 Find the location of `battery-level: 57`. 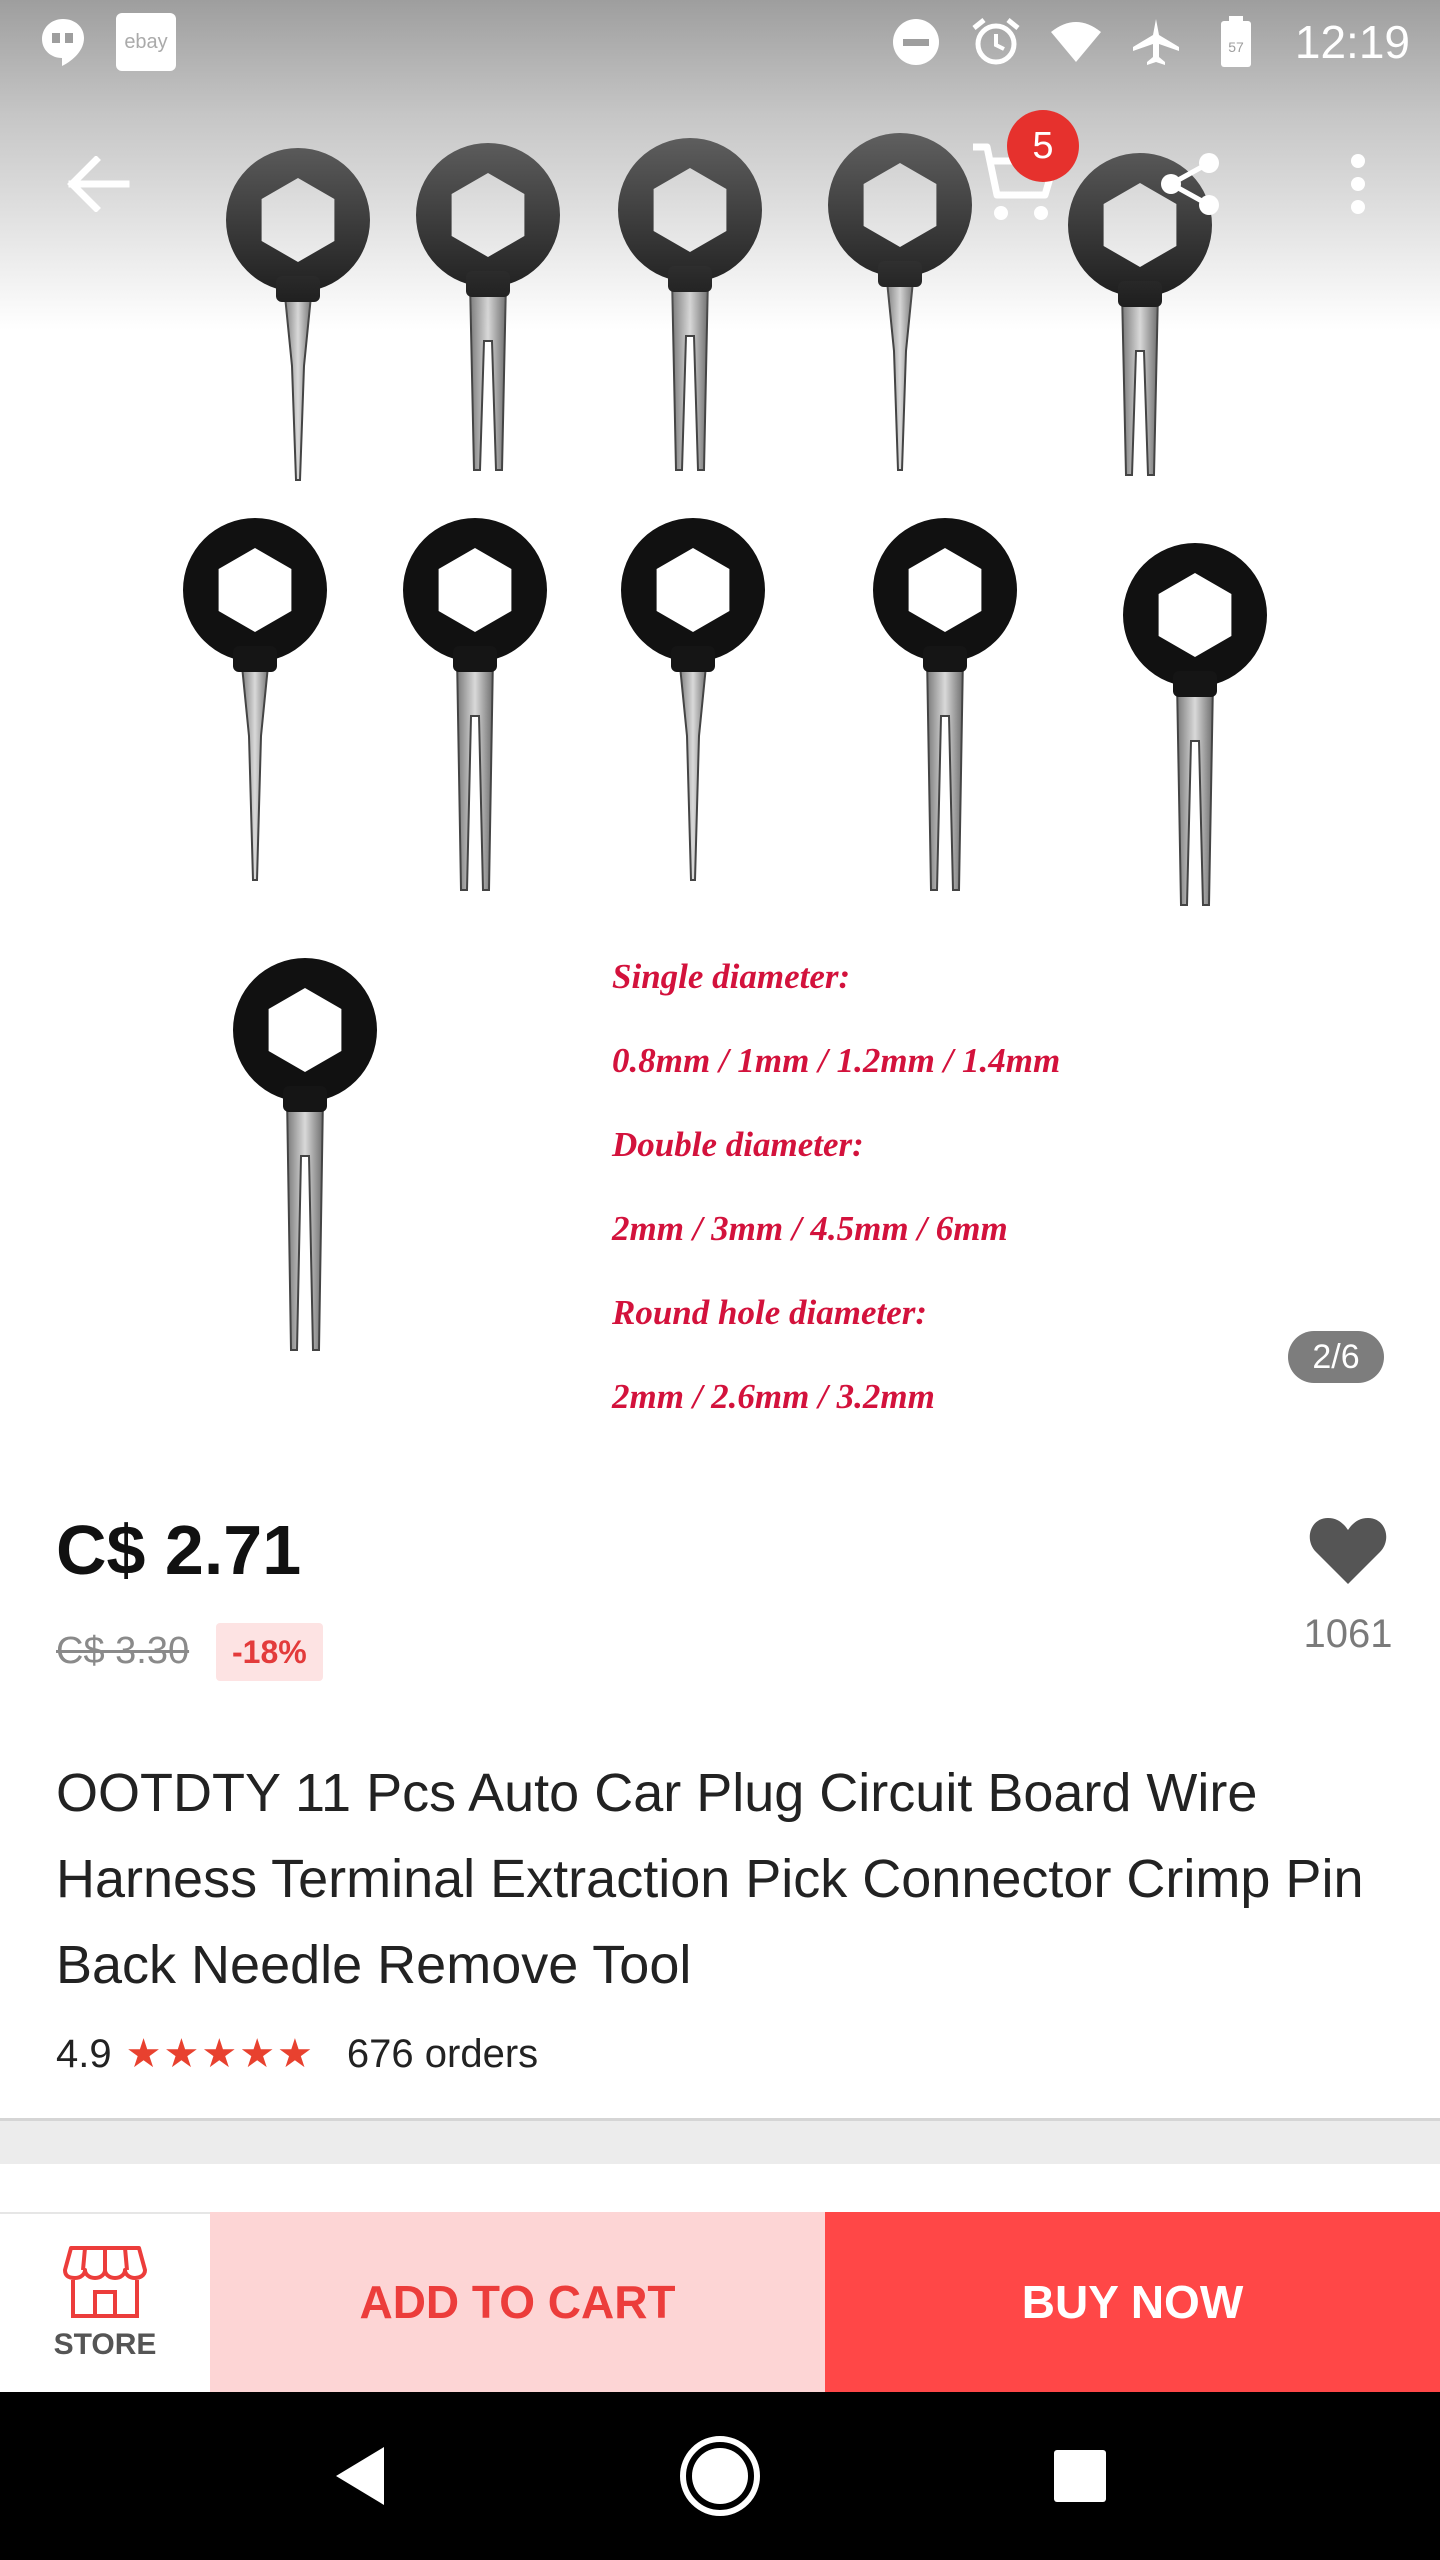

battery-level: 57 is located at coordinates (1236, 47).